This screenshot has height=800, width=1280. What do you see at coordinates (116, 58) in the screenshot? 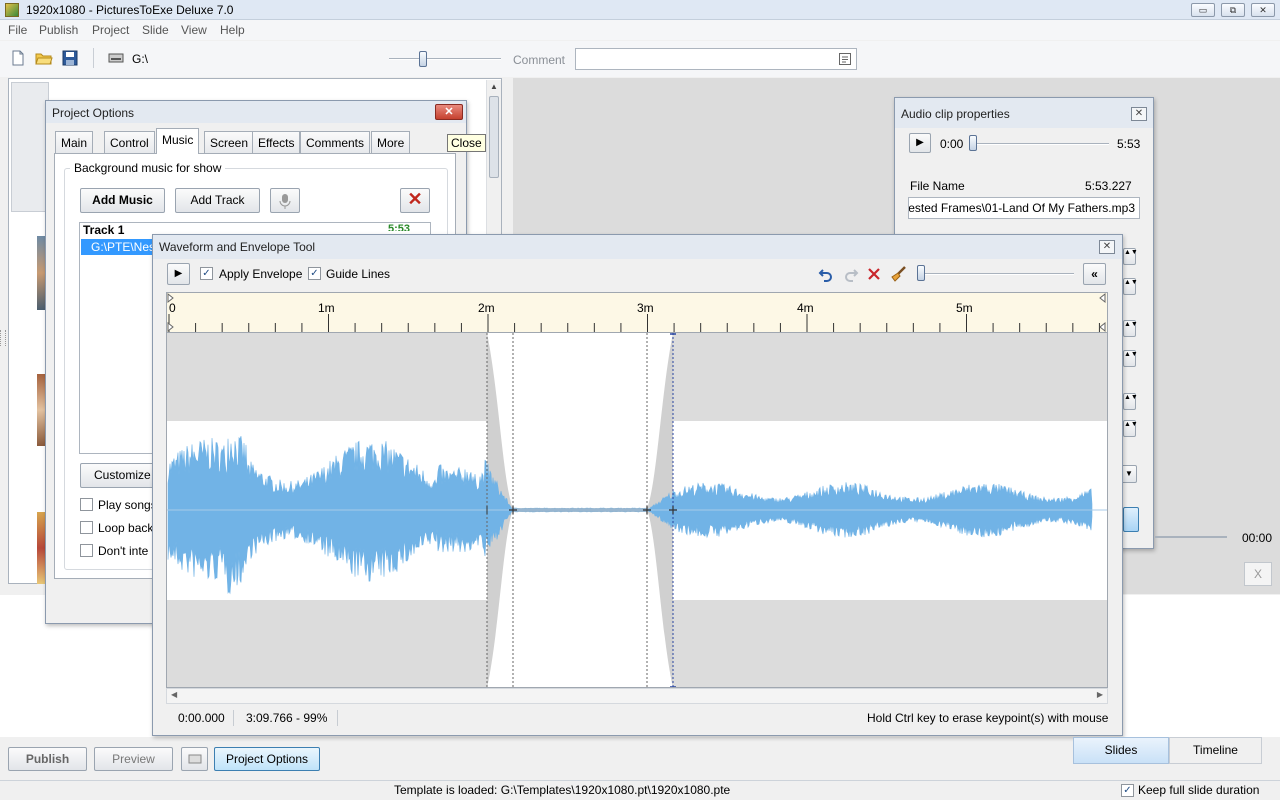
I see `drive-icon` at bounding box center [116, 58].